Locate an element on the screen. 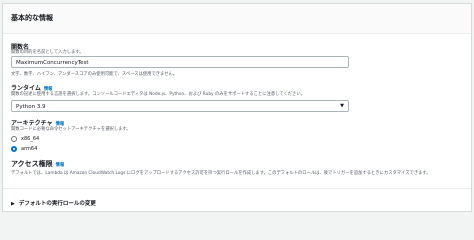  radio-button-checked is located at coordinates (14, 149).